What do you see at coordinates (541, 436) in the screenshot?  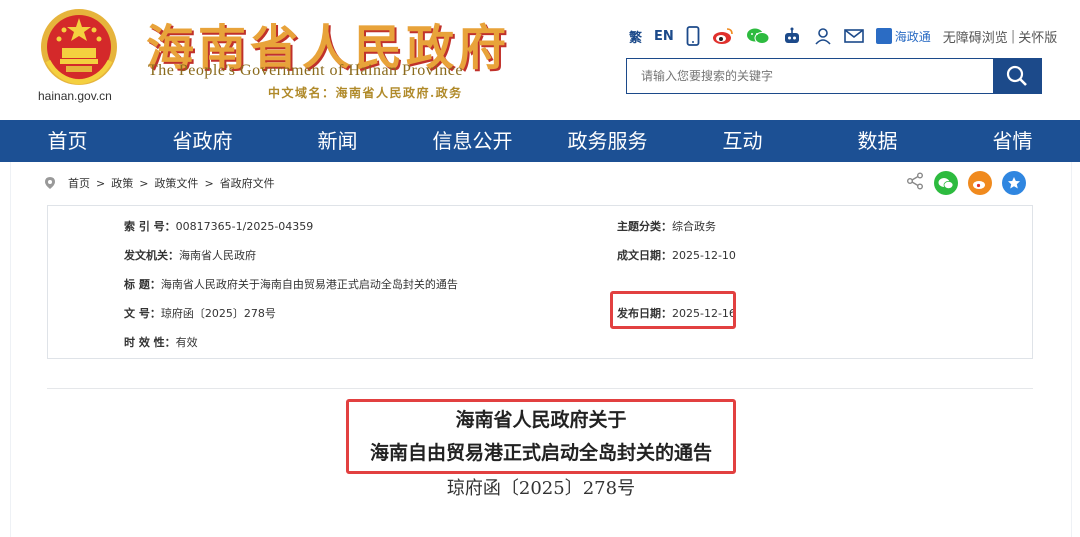 I see `title-highlight-box` at bounding box center [541, 436].